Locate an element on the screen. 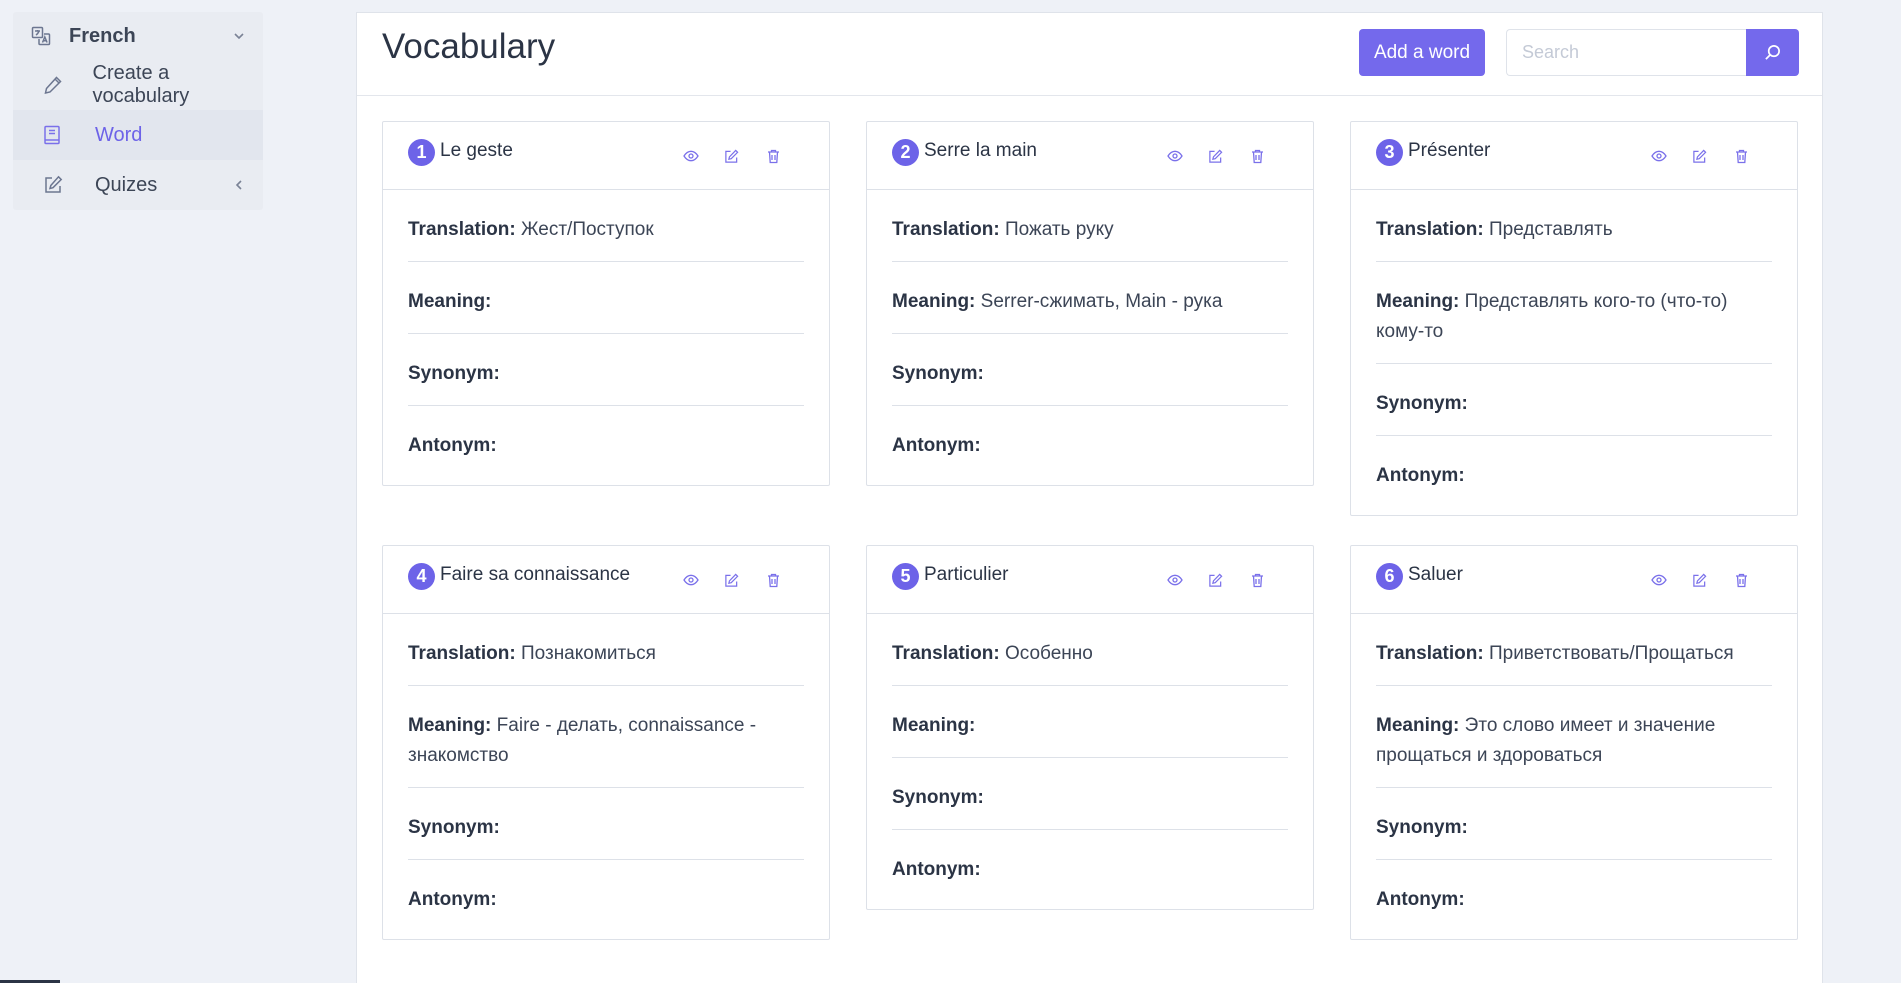 This screenshot has height=983, width=1901. search-icon is located at coordinates (1772, 52).